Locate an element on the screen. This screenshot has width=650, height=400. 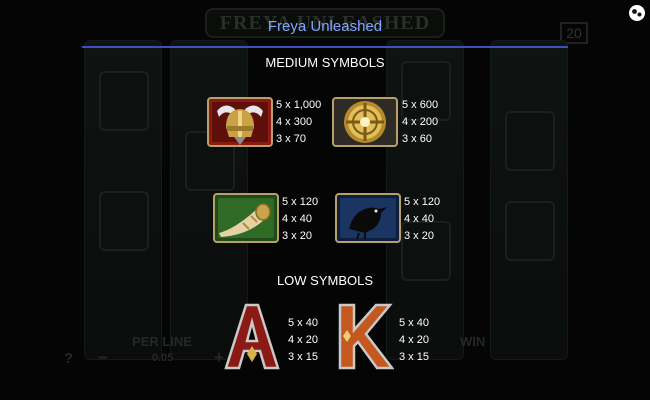
low-symbols-title: LOW SYMBOLS is located at coordinates (325, 280).